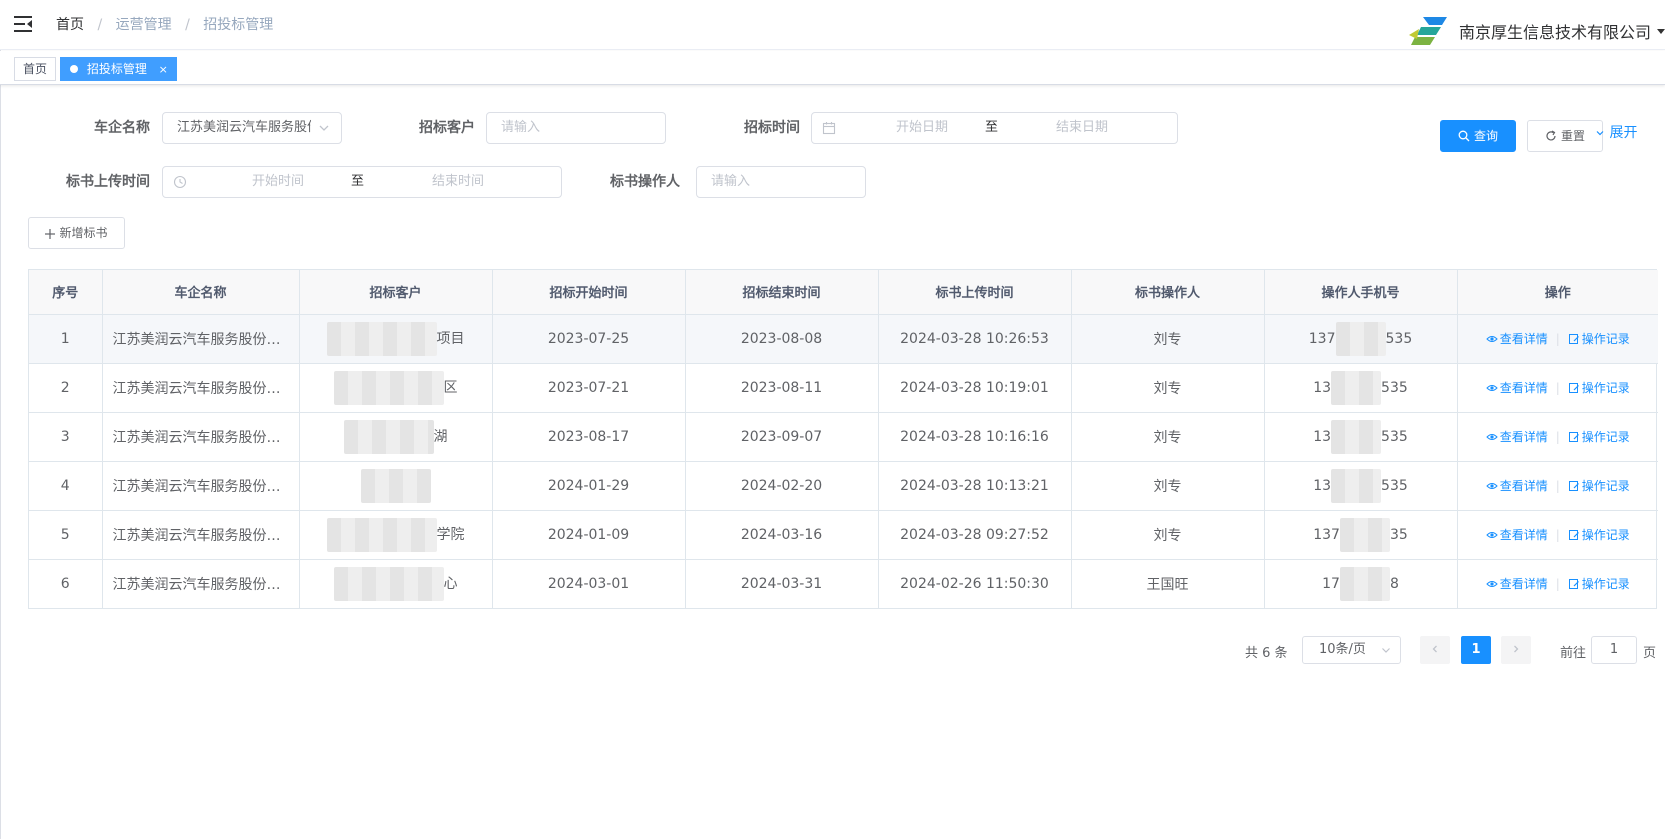 This screenshot has width=1665, height=839. What do you see at coordinates (66, 388) in the screenshot?
I see `cell-index: 2` at bounding box center [66, 388].